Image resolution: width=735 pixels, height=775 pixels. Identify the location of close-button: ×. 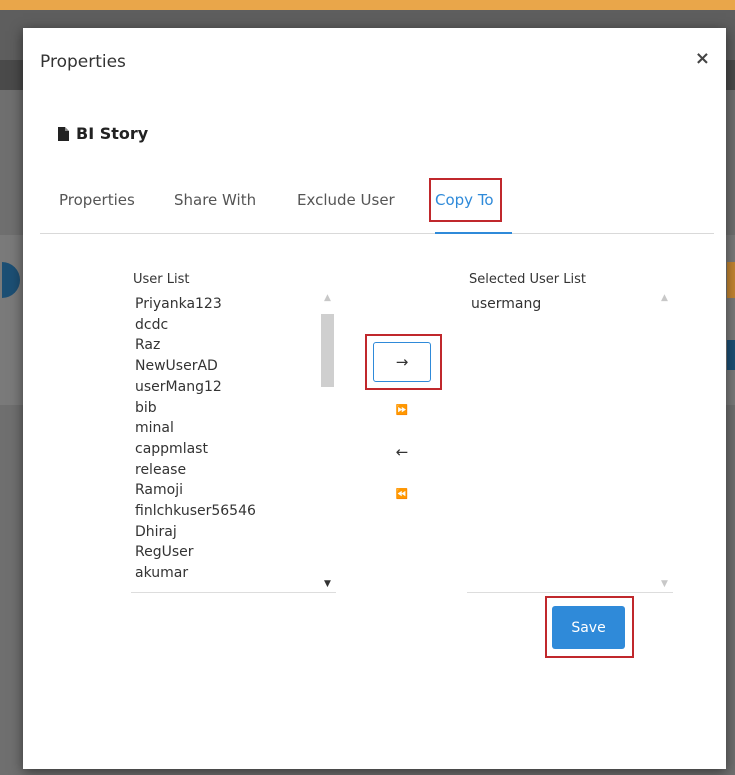
(702, 59).